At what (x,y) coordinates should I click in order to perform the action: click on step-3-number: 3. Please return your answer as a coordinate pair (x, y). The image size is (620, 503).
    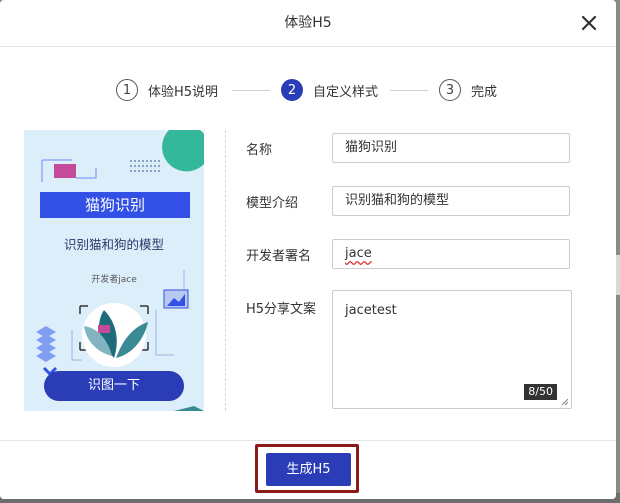
    Looking at the image, I should click on (450, 90).